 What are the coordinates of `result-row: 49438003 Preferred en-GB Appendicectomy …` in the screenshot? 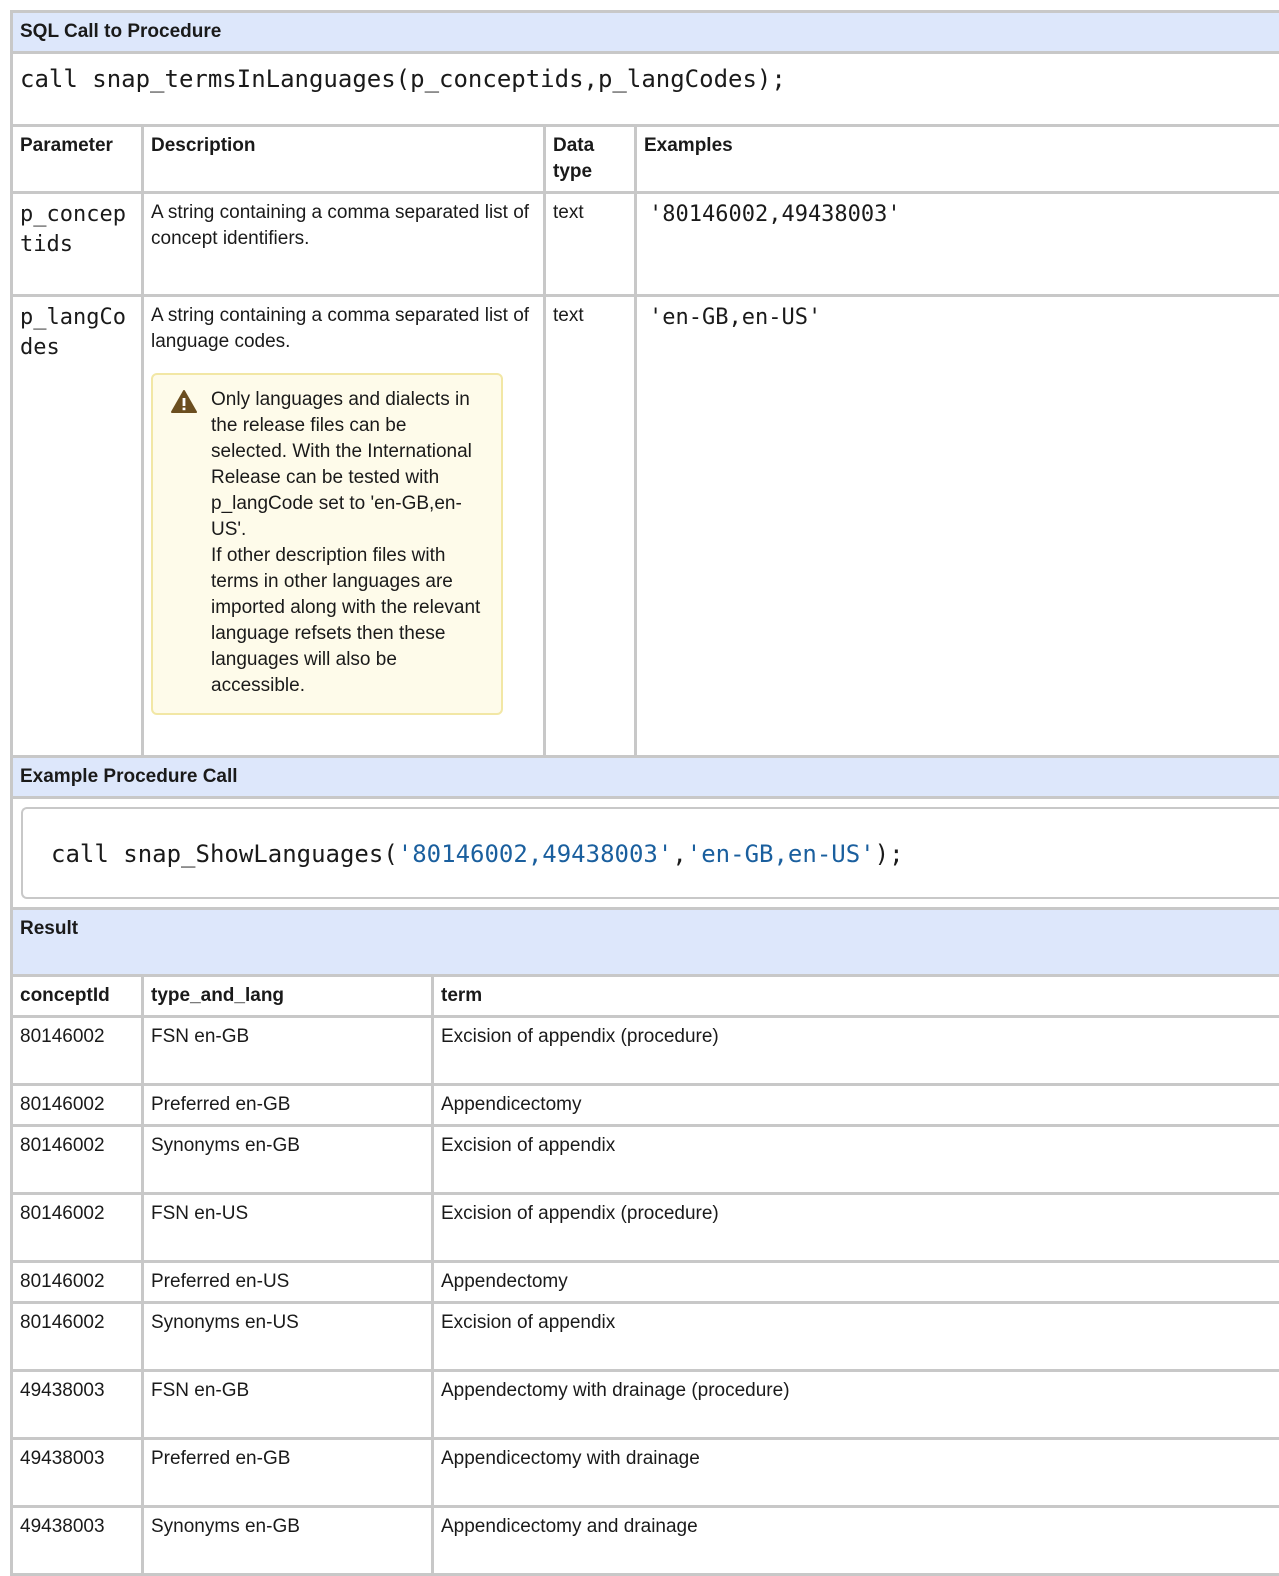 It's located at (645, 1473).